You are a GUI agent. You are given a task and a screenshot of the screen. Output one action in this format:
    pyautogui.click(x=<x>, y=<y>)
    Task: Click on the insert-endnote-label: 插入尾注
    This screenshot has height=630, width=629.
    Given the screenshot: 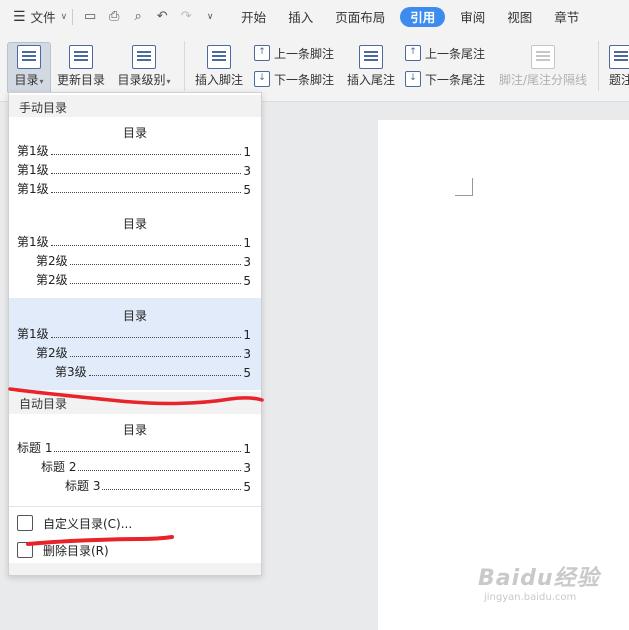 What is the action you would take?
    pyautogui.click(x=370, y=80)
    